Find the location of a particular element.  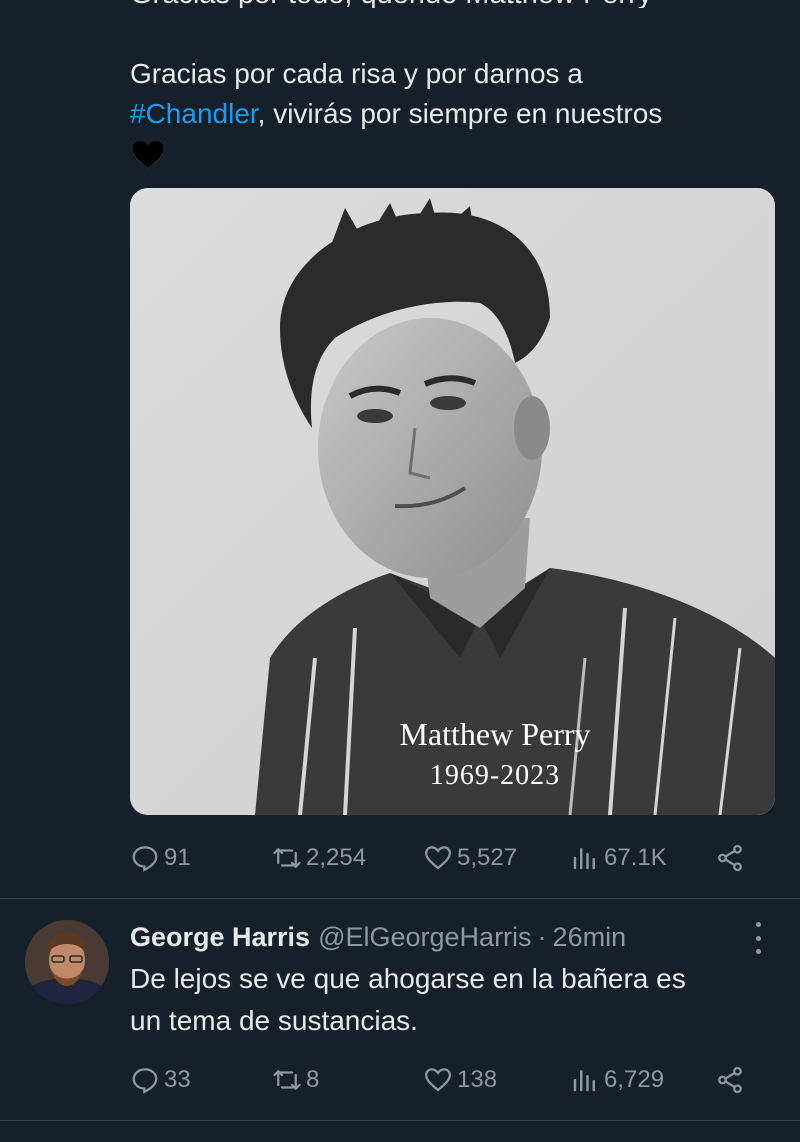

black-heart-icon is located at coordinates (148, 154).